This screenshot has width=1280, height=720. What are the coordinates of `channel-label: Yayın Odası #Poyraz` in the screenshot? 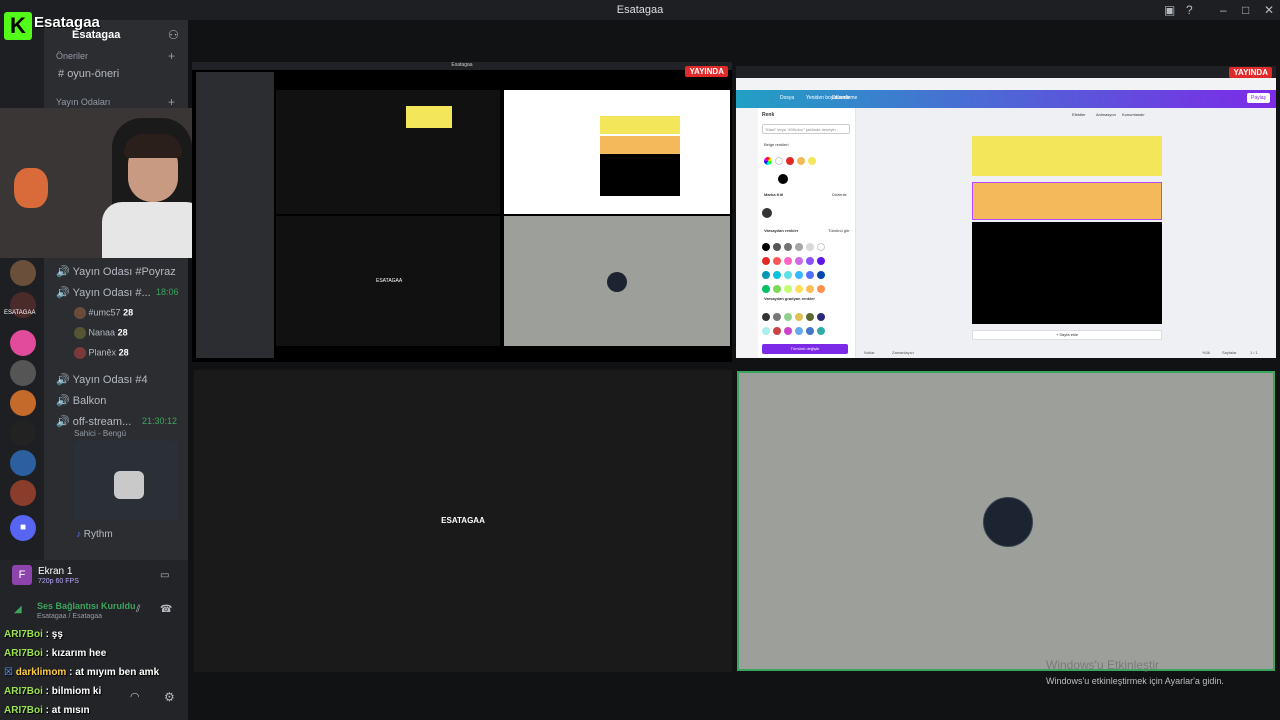 It's located at (124, 272).